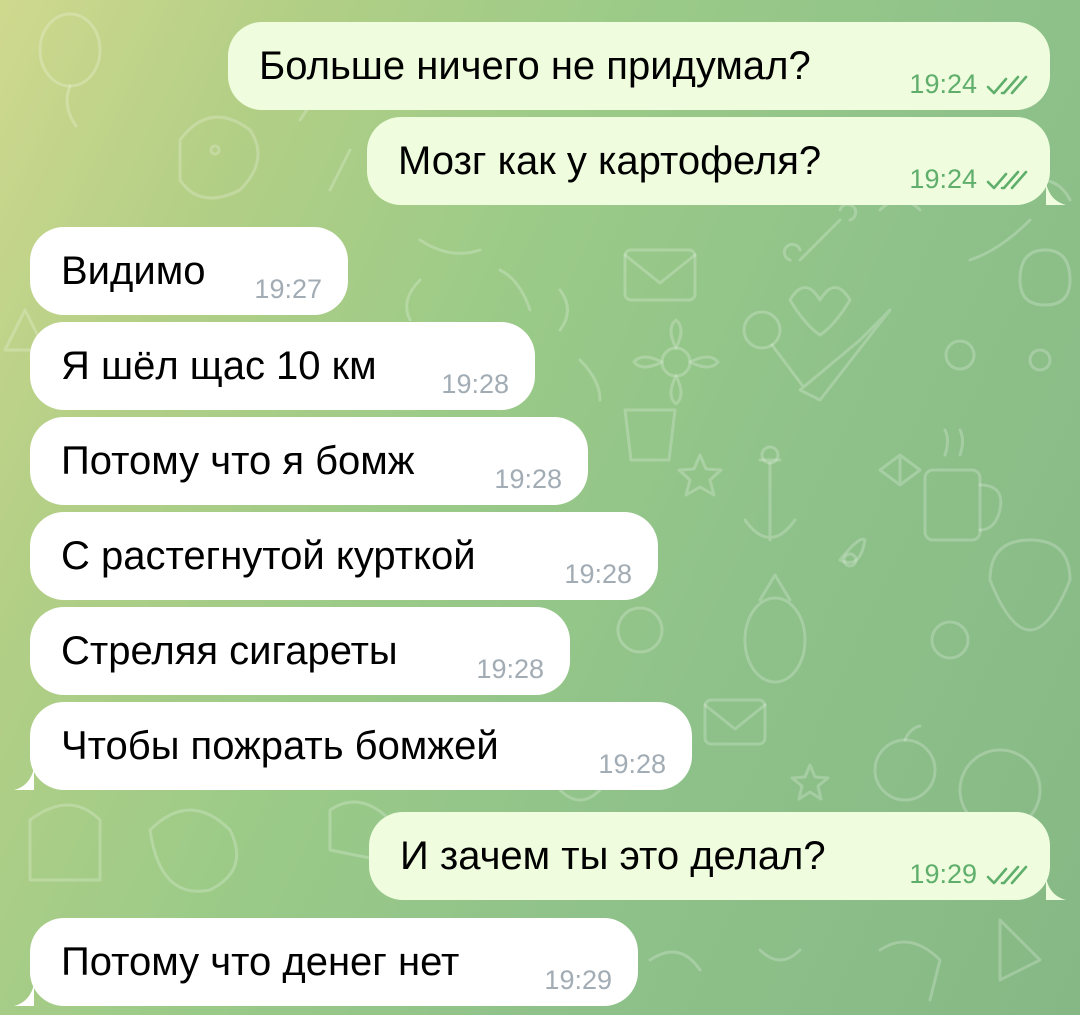 The width and height of the screenshot is (1080, 1015). I want to click on message-bubble-incoming: Видимо 19:27, so click(189, 271).